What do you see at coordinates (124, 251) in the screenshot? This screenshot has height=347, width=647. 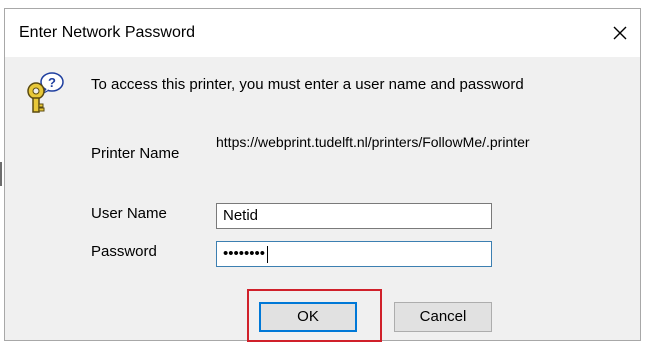 I see `password-label: Password` at bounding box center [124, 251].